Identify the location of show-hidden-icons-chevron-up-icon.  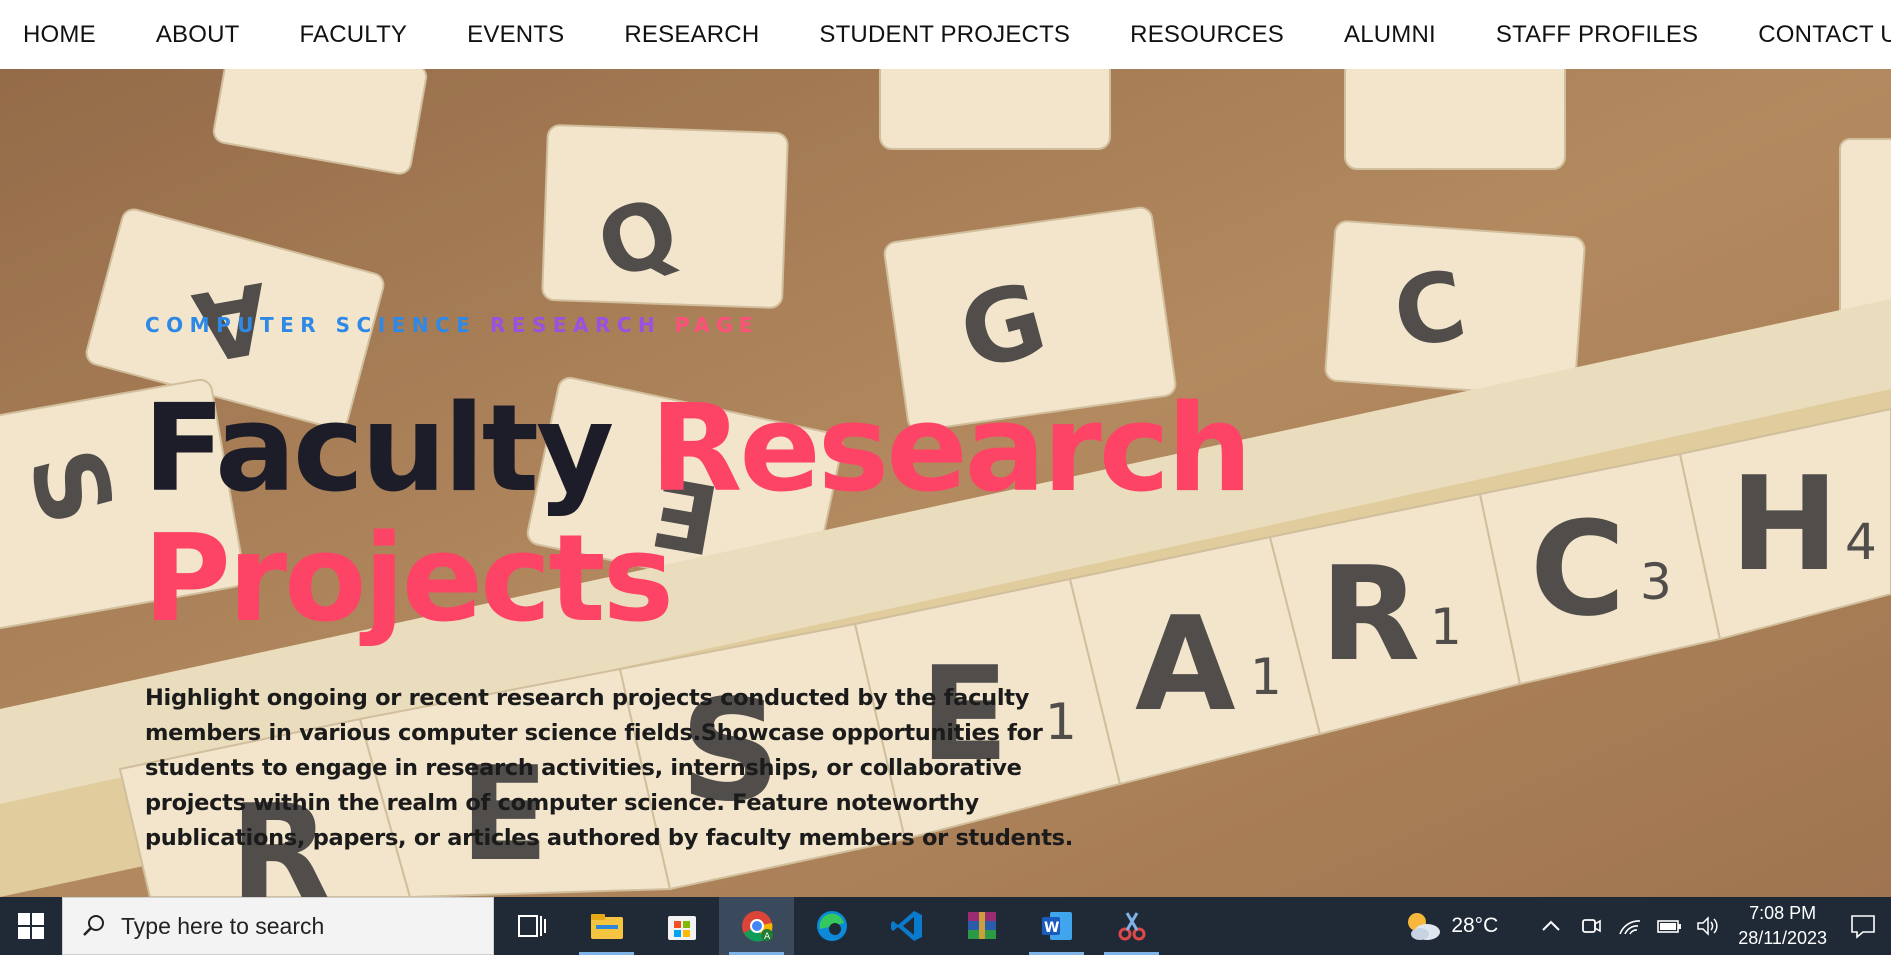
(1551, 926).